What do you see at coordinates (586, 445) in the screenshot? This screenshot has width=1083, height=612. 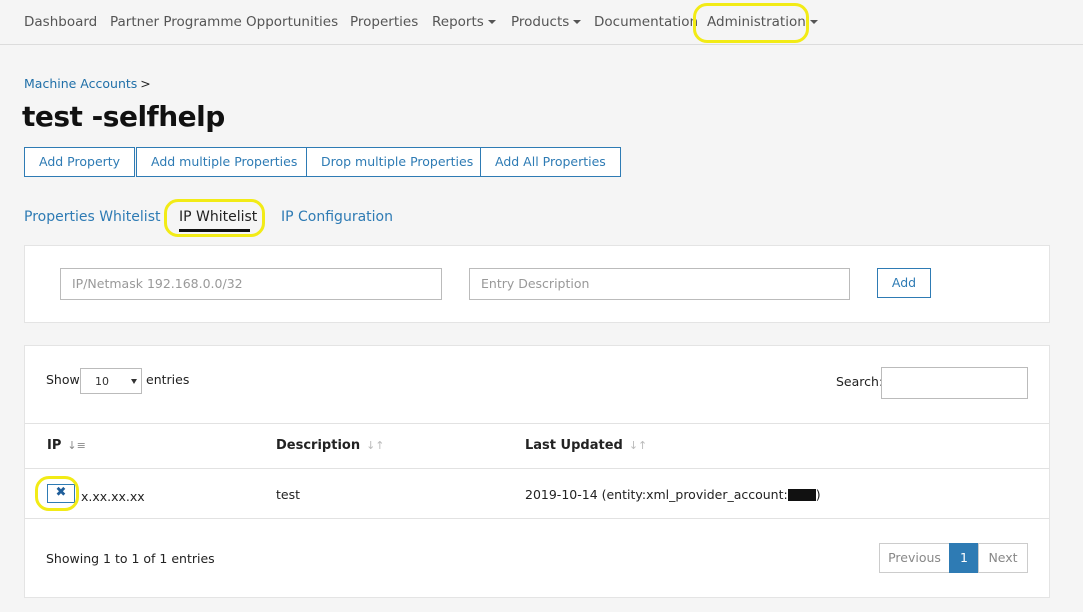 I see `column-header-last-updated: Last Updated ↓↑` at bounding box center [586, 445].